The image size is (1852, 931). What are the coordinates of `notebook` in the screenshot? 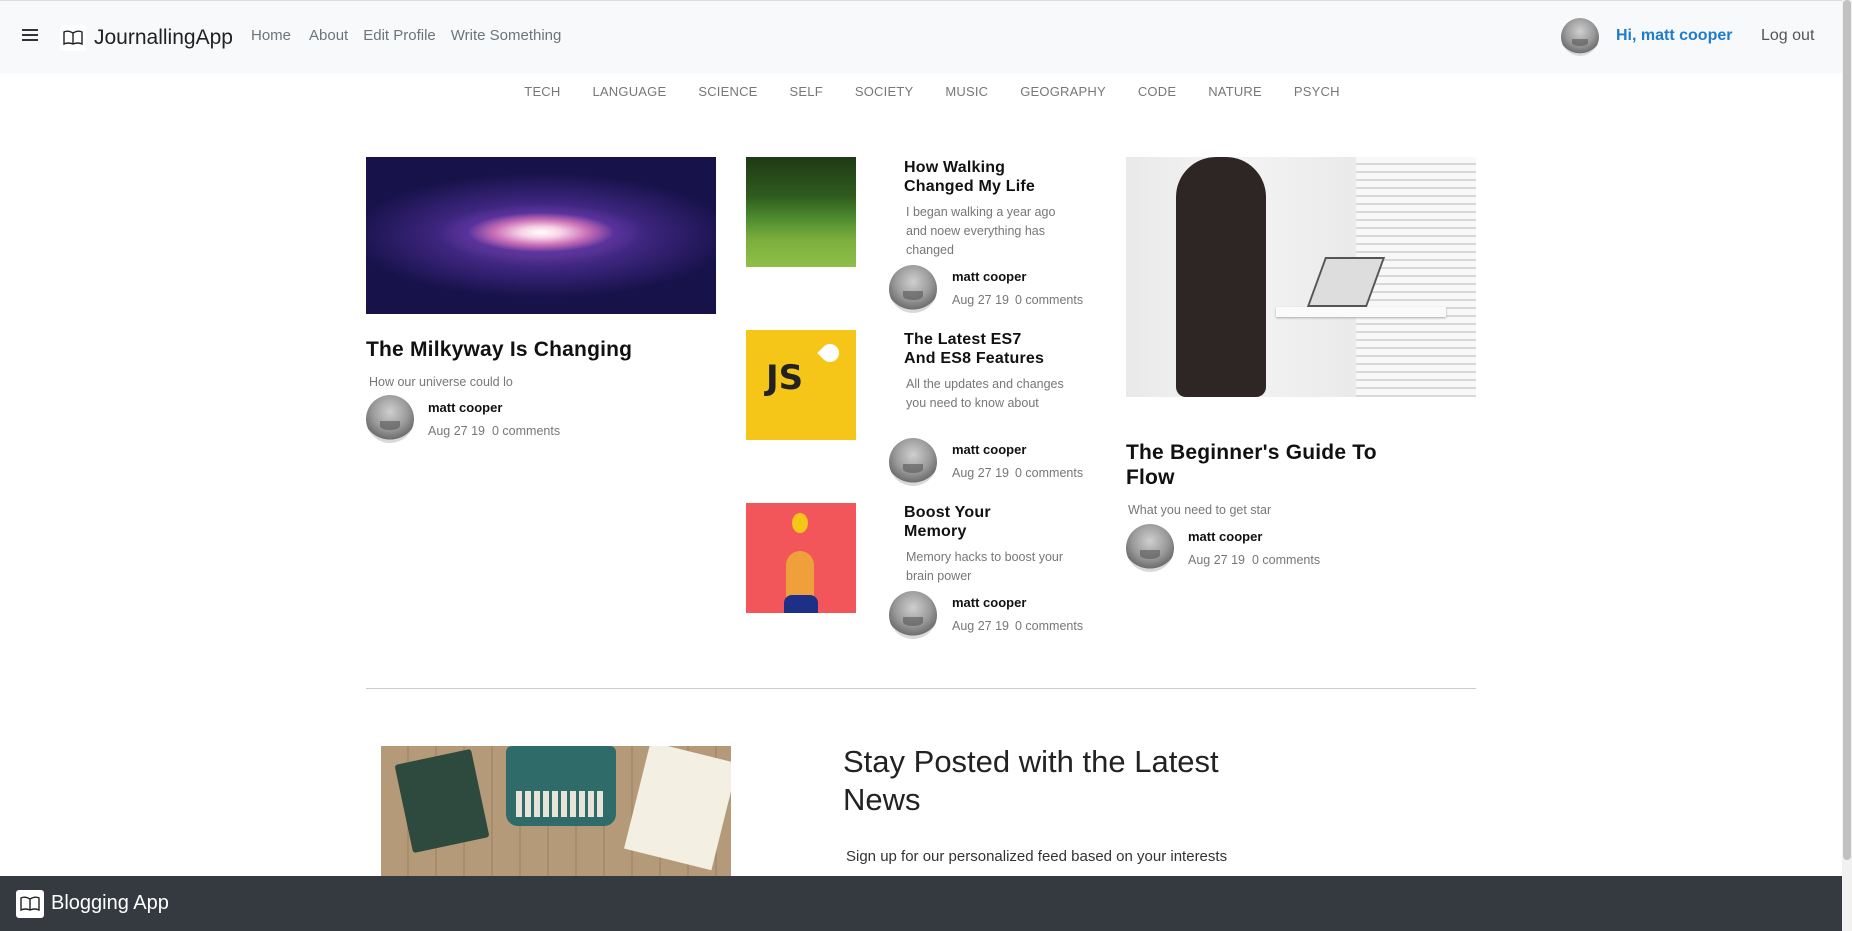 It's located at (677, 808).